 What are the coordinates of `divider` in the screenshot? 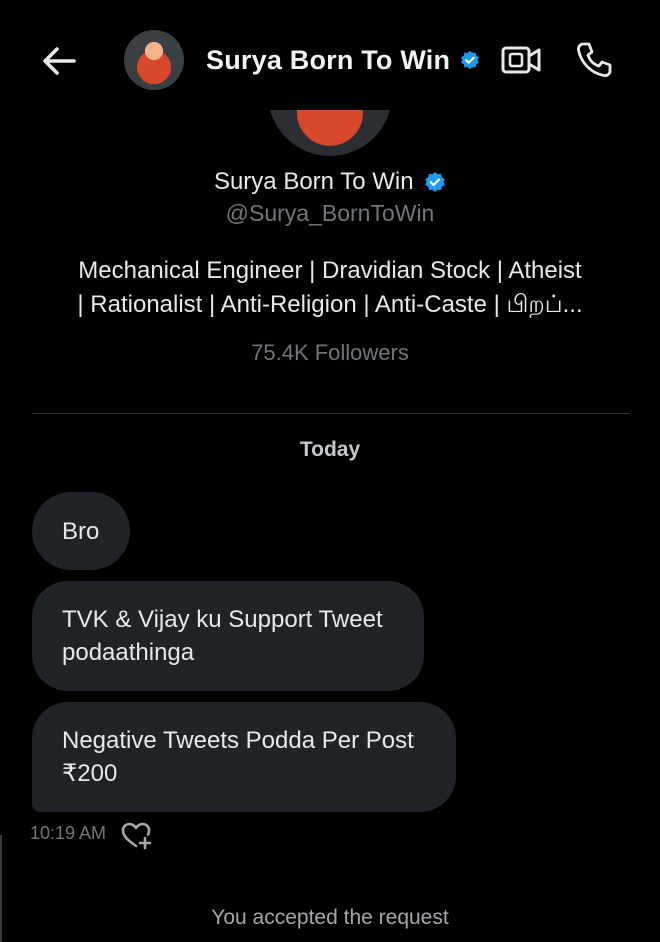 It's located at (330, 413).